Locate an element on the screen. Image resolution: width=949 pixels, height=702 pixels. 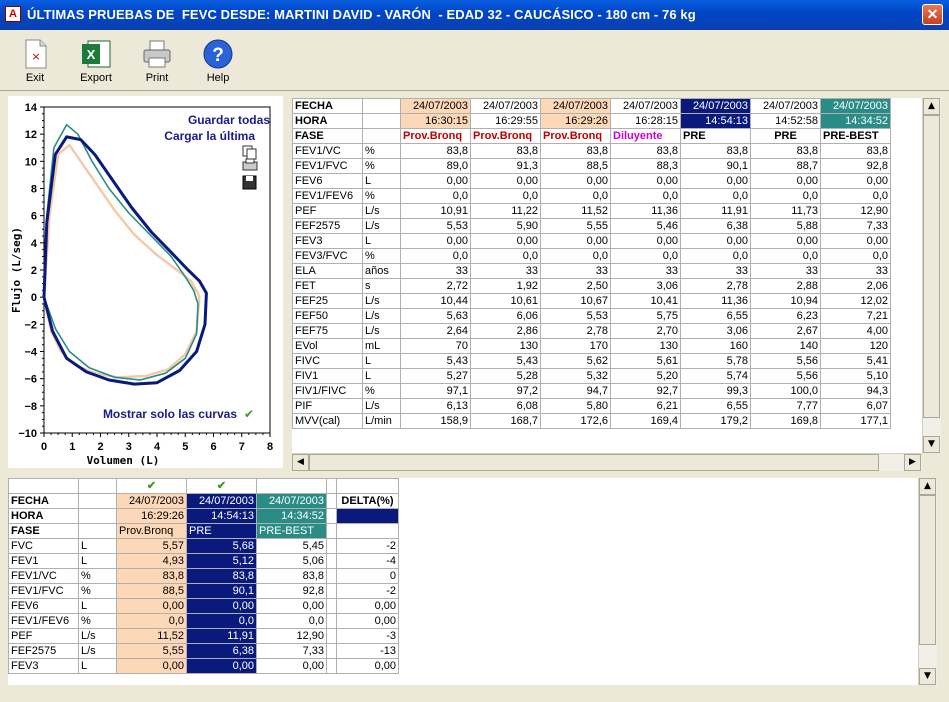
table-row: FIVC L 5,43 5,43 5,62 5,61 5,78 5,56 5,41 is located at coordinates (591, 361).